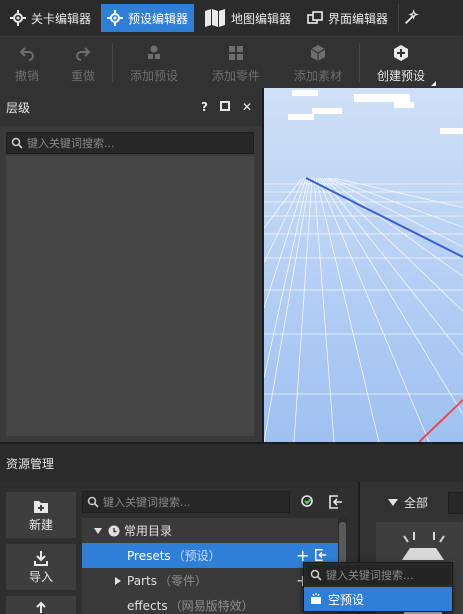  I want to click on filter-label: 全部, so click(416, 503).